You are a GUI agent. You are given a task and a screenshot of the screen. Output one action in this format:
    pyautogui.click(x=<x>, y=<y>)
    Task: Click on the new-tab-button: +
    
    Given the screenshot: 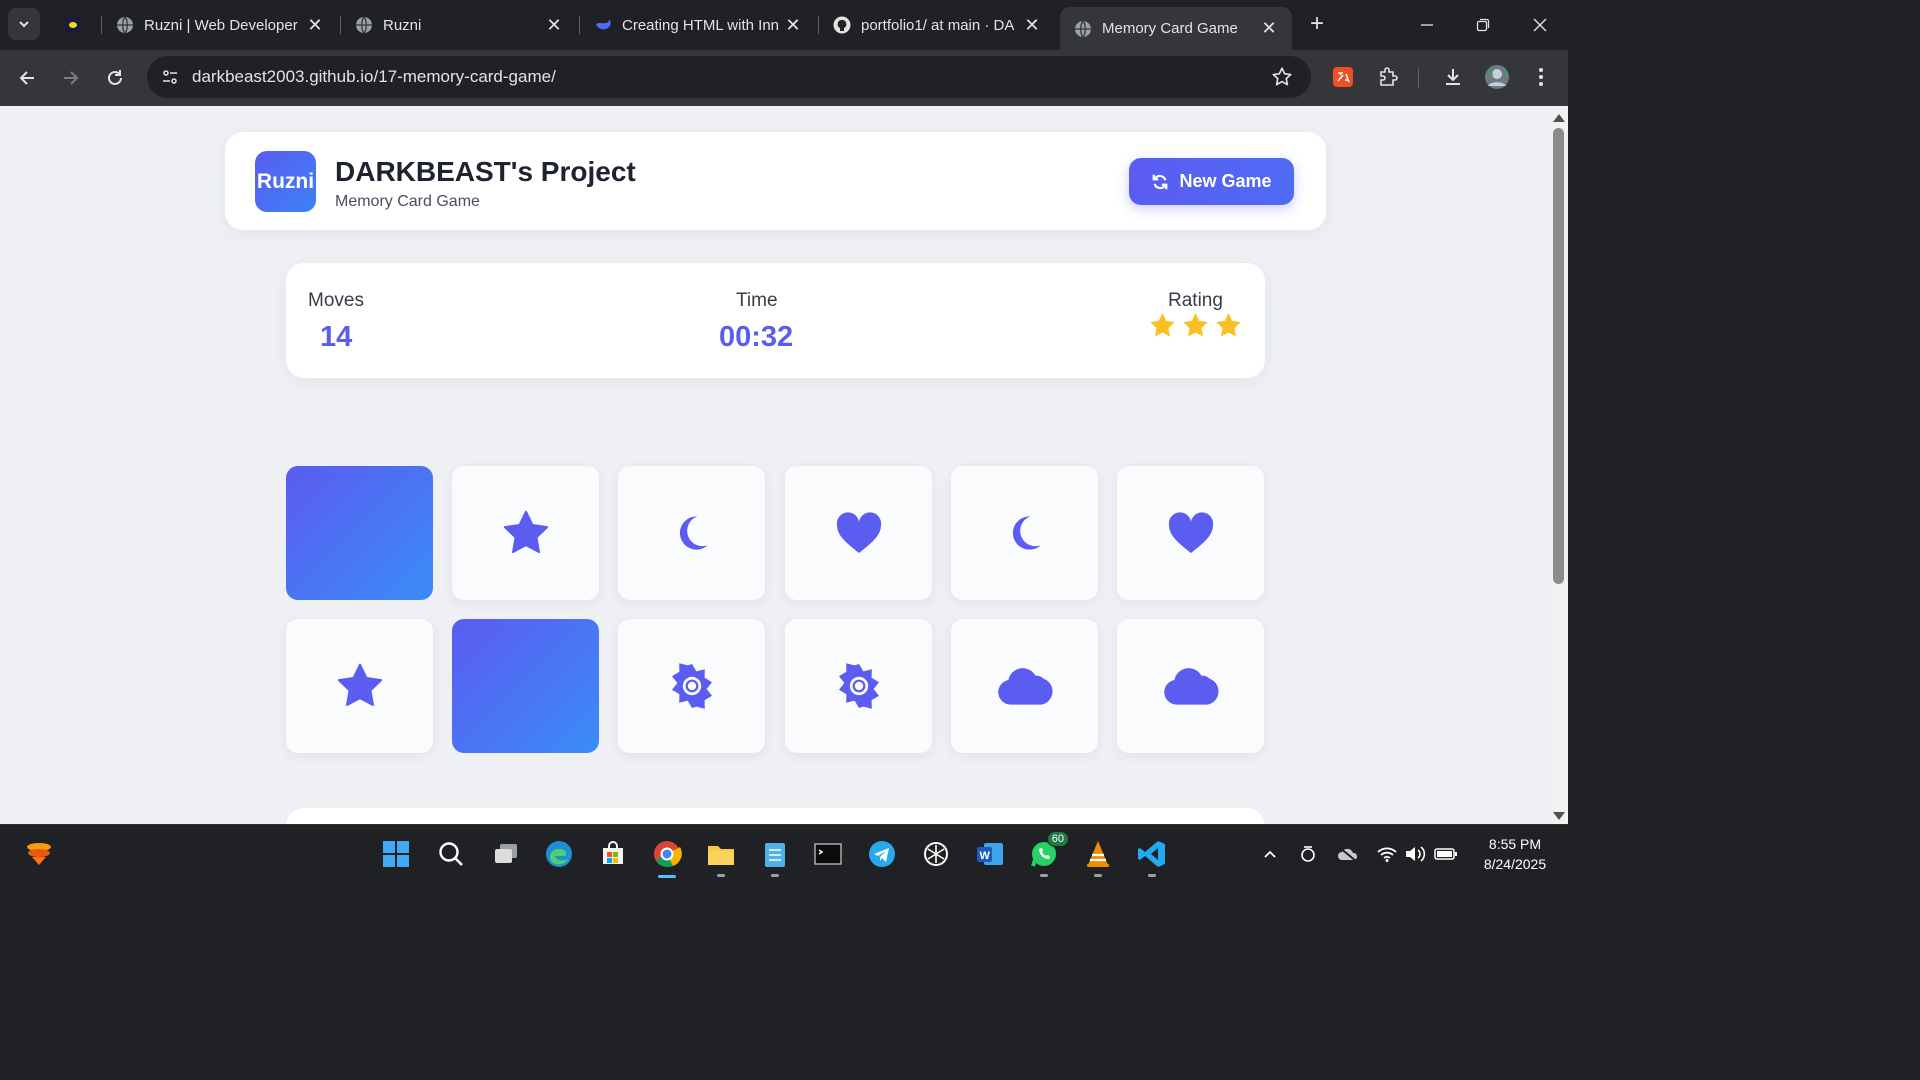 What is the action you would take?
    pyautogui.click(x=1317, y=25)
    